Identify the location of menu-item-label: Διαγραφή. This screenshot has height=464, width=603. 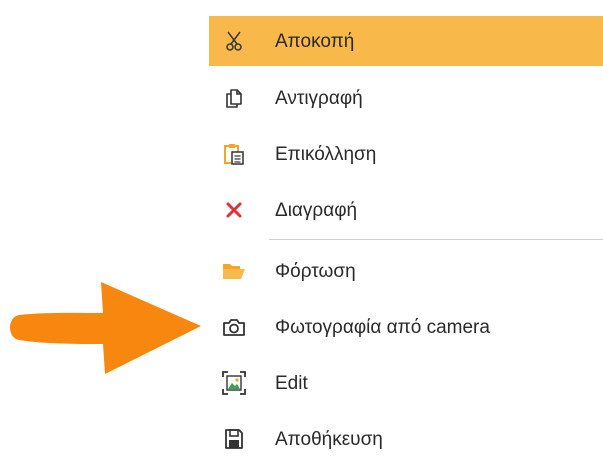
(316, 210).